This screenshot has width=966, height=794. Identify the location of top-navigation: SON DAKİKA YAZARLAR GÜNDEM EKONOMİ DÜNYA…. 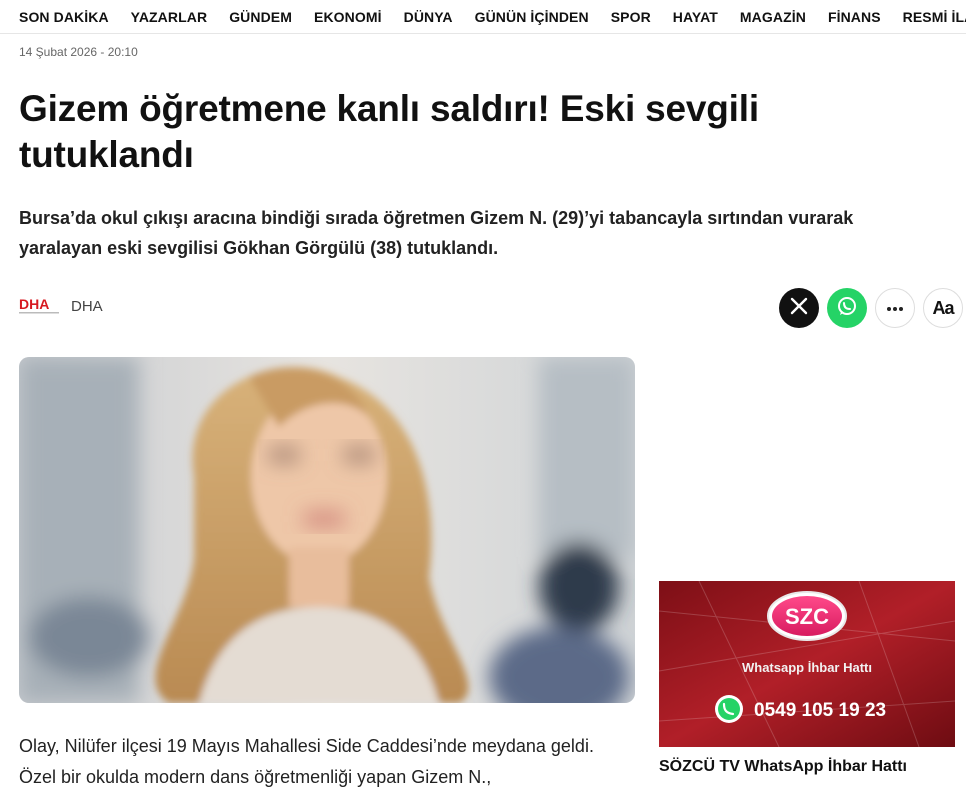
(483, 17).